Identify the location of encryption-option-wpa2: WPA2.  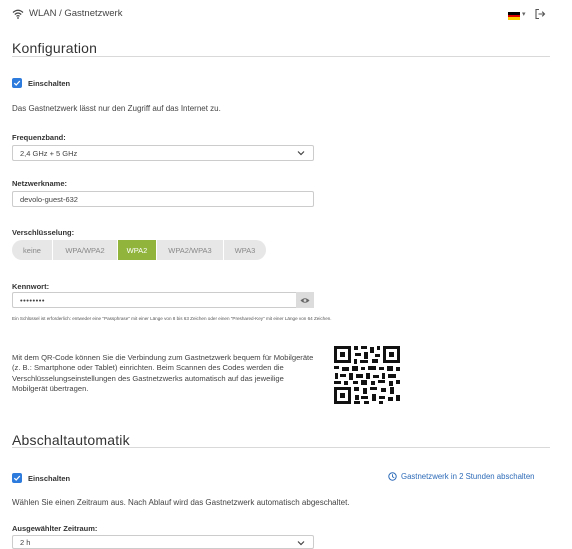
(137, 250).